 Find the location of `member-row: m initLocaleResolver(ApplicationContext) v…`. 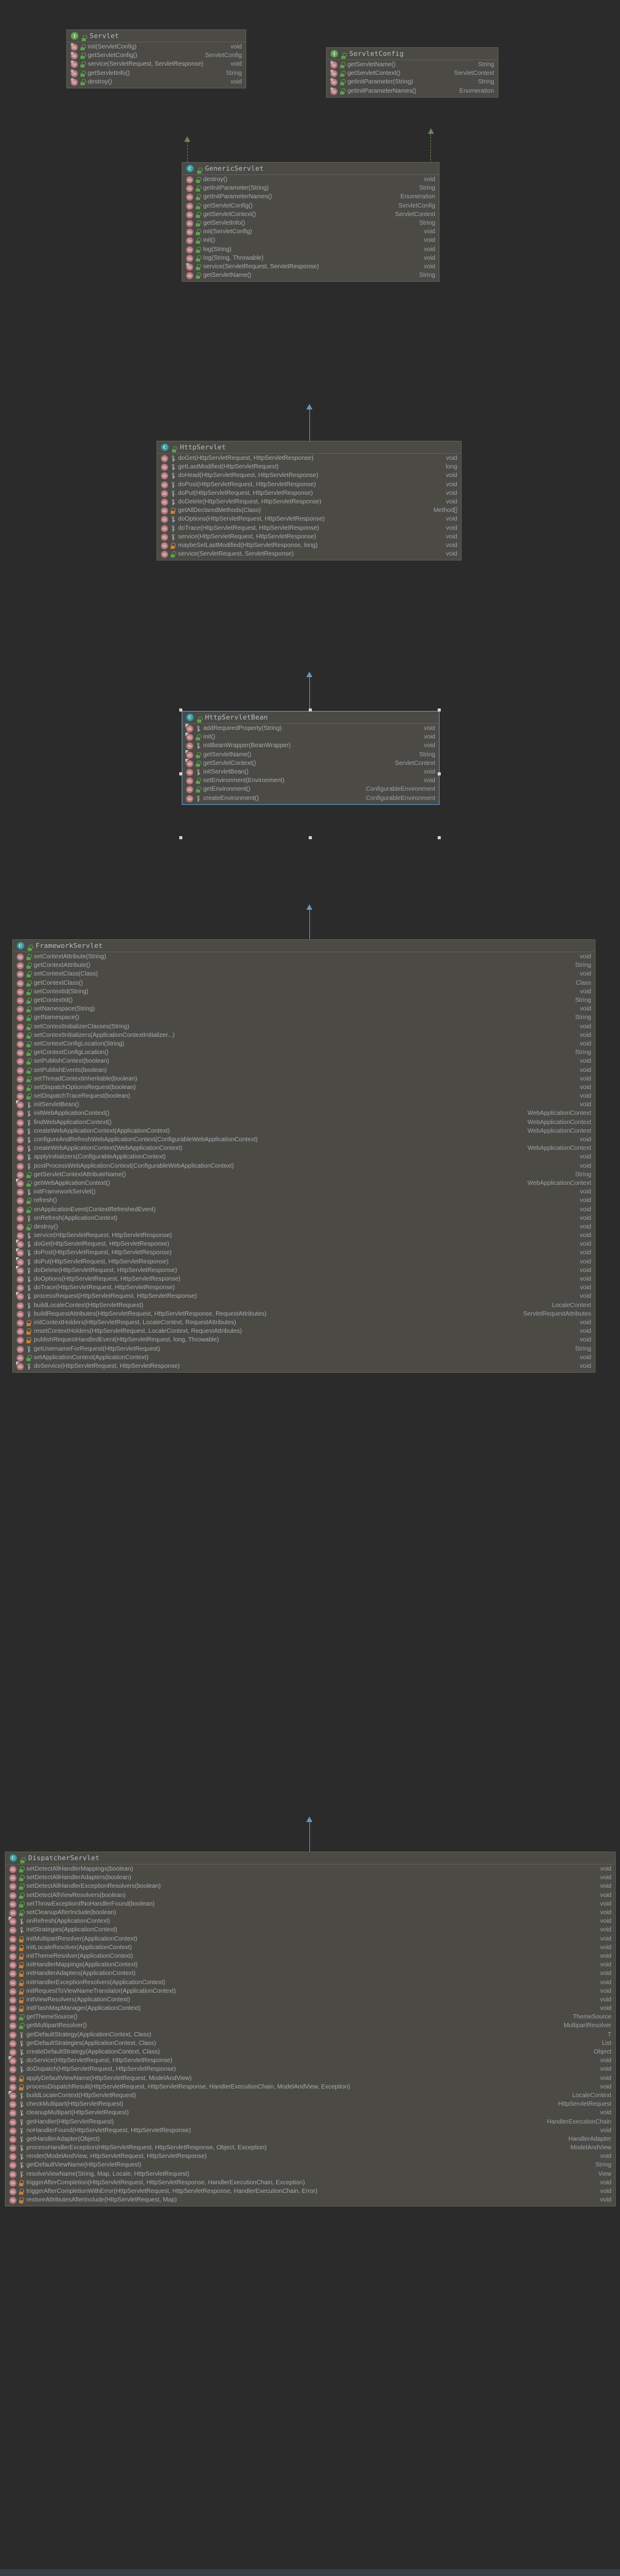

member-row: m initLocaleResolver(ApplicationContext) v… is located at coordinates (311, 1948).